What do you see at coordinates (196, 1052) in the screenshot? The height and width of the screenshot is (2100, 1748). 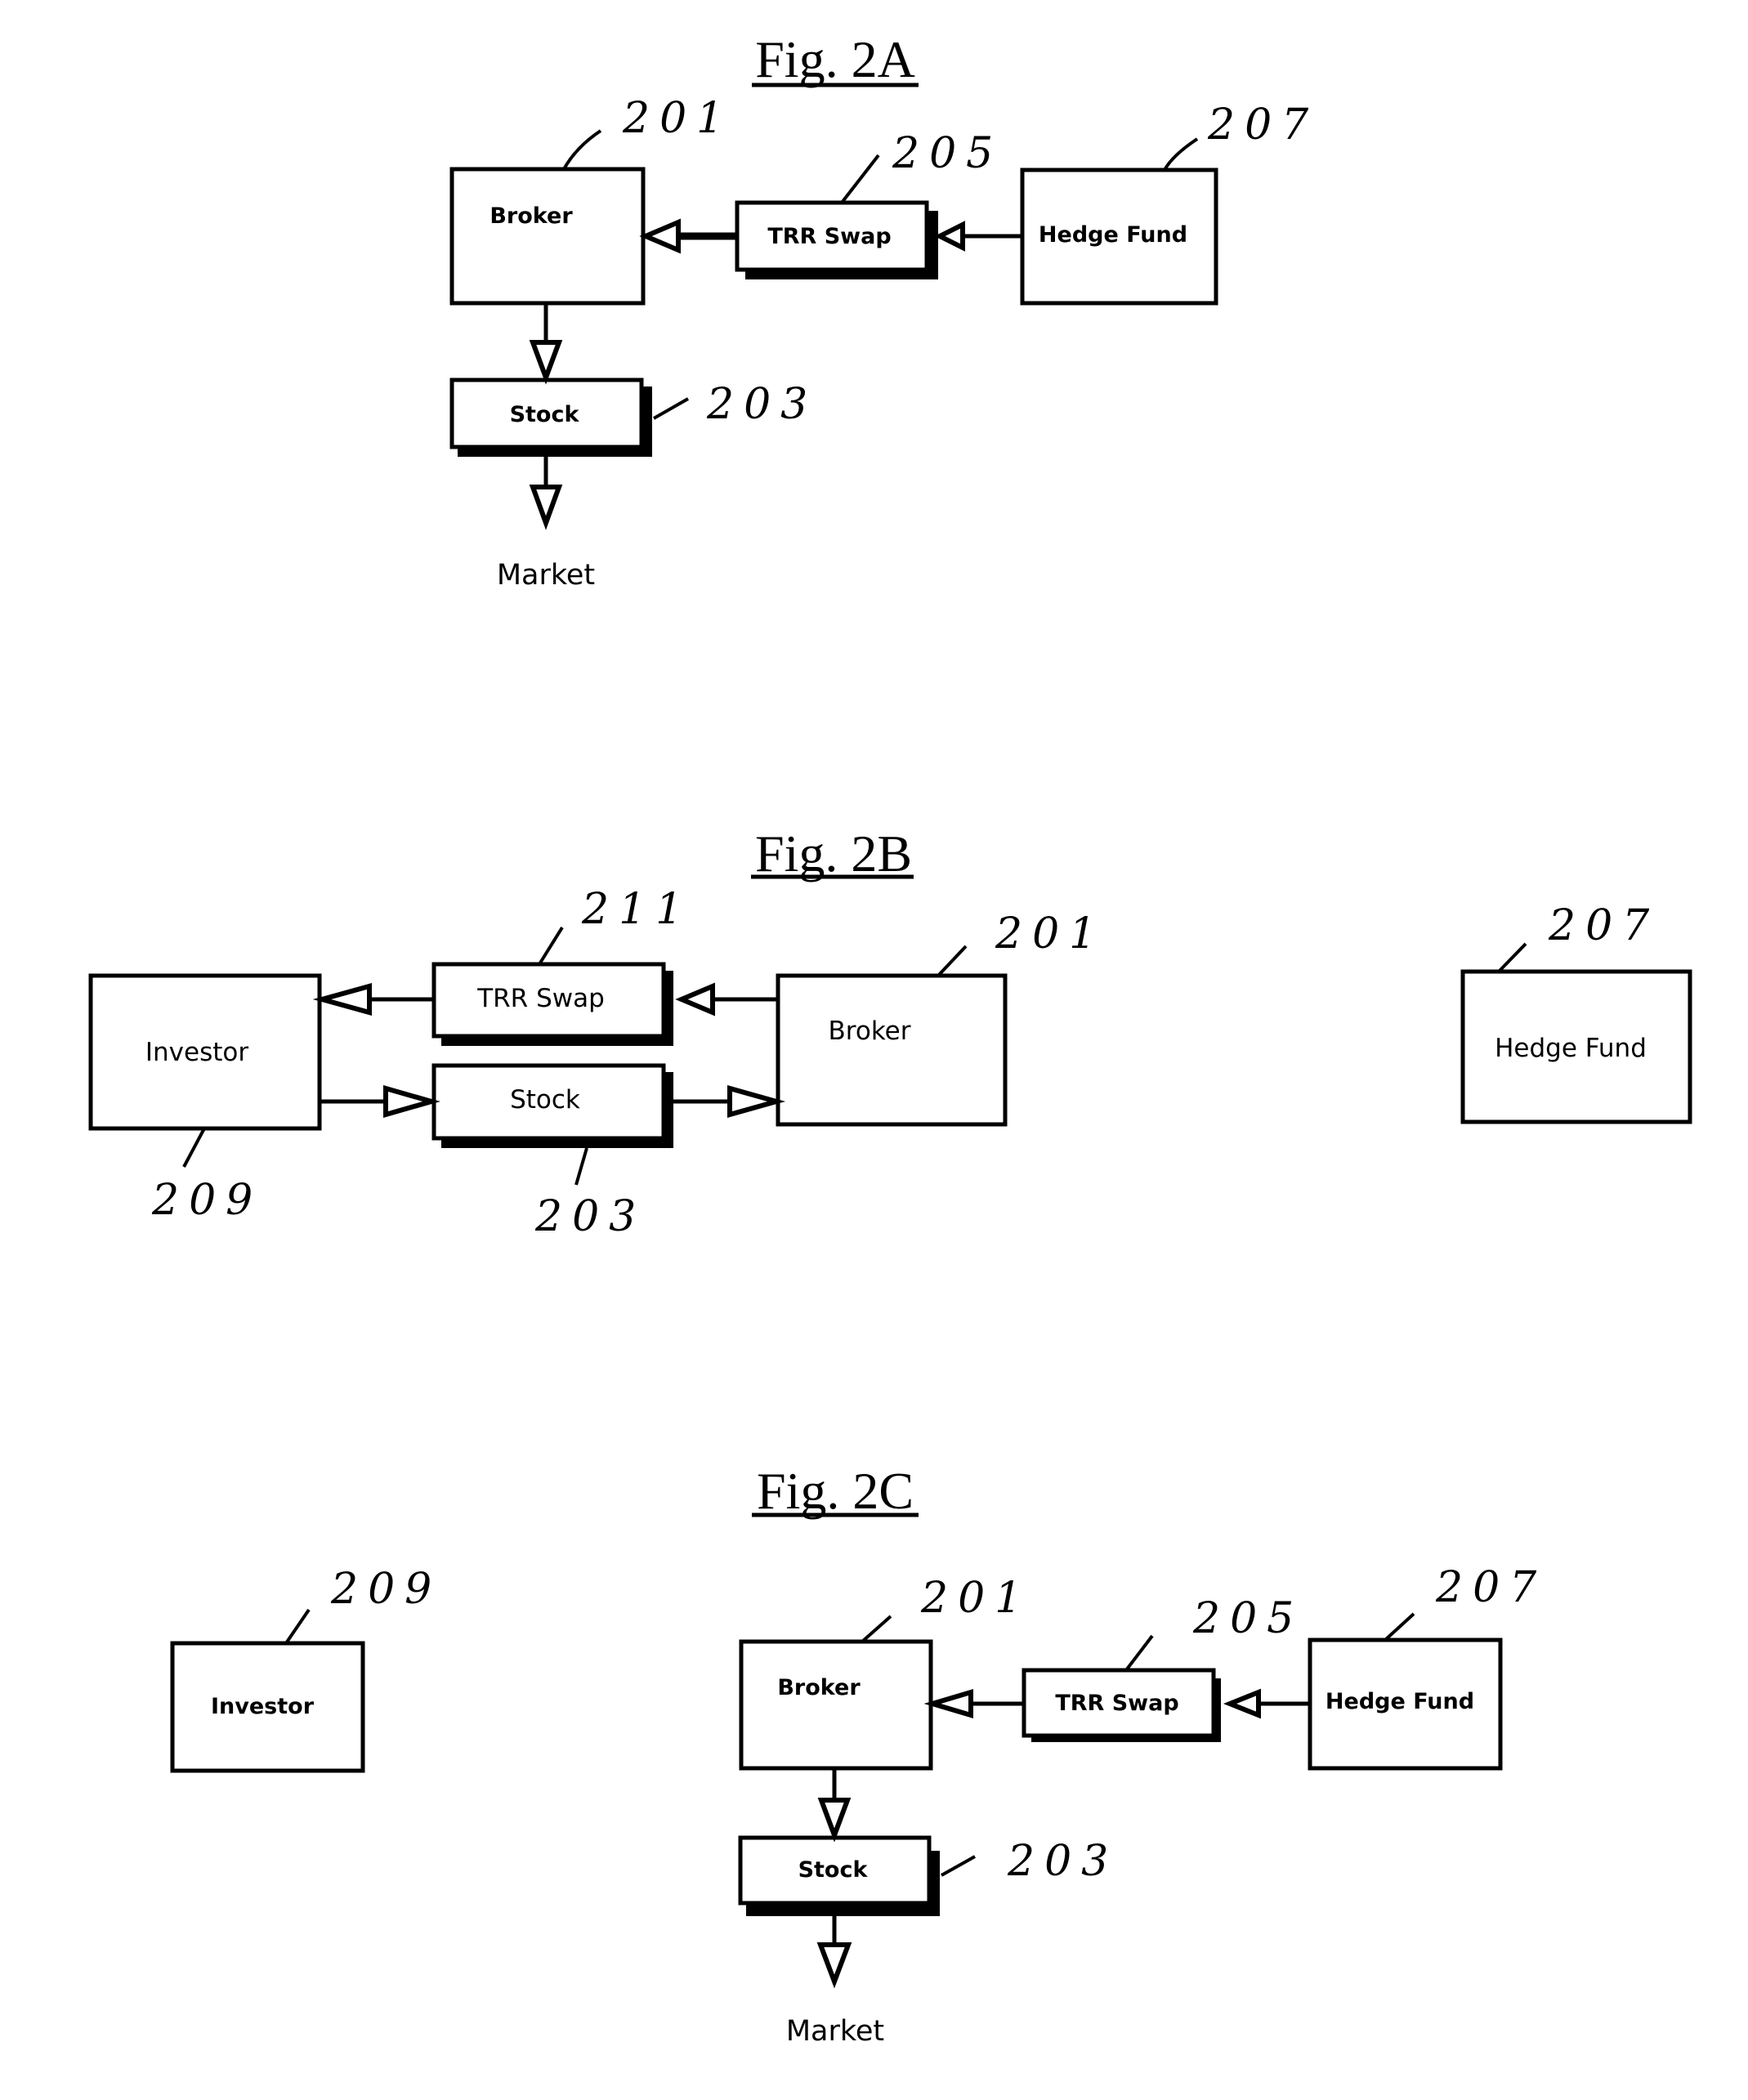 I see `fig2b-investor-label: Investor` at bounding box center [196, 1052].